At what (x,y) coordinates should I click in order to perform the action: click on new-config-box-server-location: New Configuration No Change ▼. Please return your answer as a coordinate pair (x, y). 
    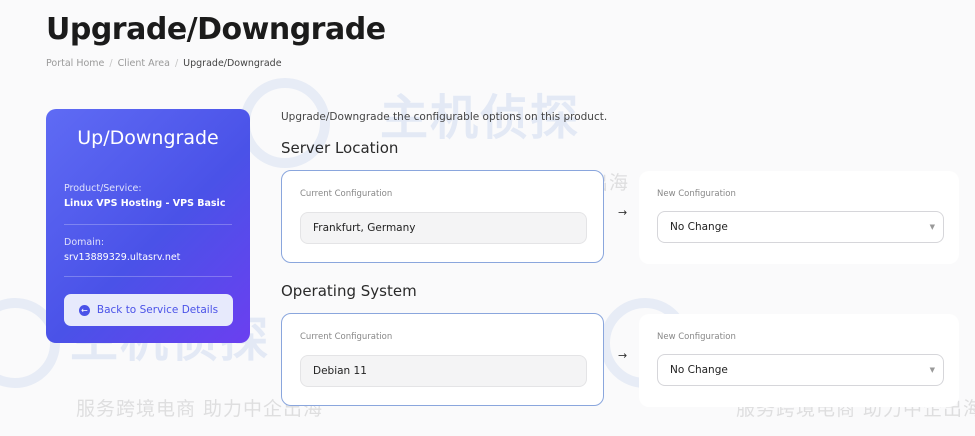
    Looking at the image, I should click on (799, 217).